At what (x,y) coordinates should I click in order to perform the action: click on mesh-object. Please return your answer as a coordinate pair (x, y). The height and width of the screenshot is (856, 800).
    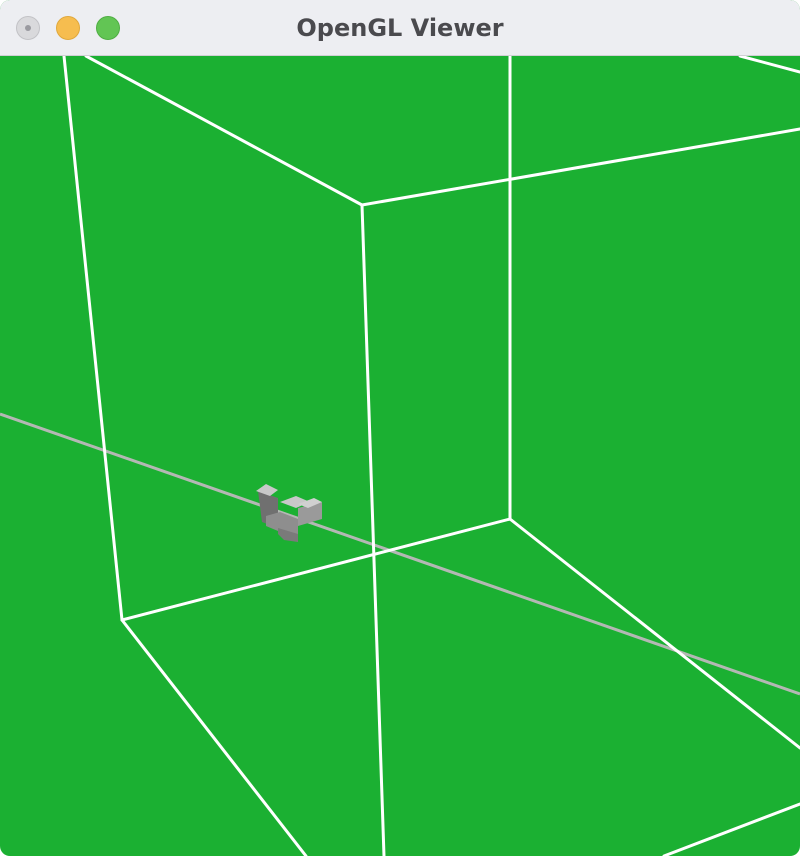
    Looking at the image, I should click on (289, 513).